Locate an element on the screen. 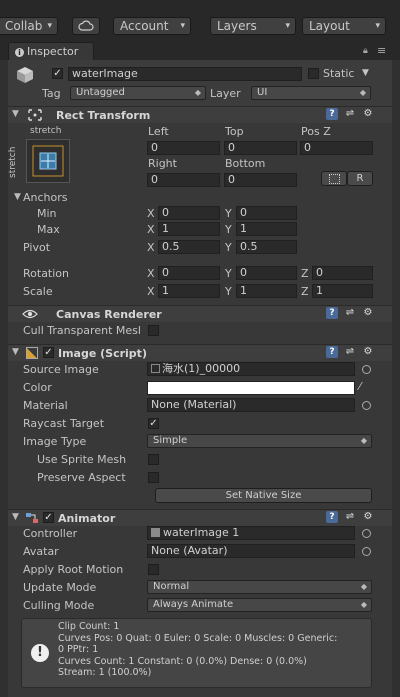 Image resolution: width=400 pixels, height=697 pixels. pivot-y-field: 0.5 is located at coordinates (266, 247).